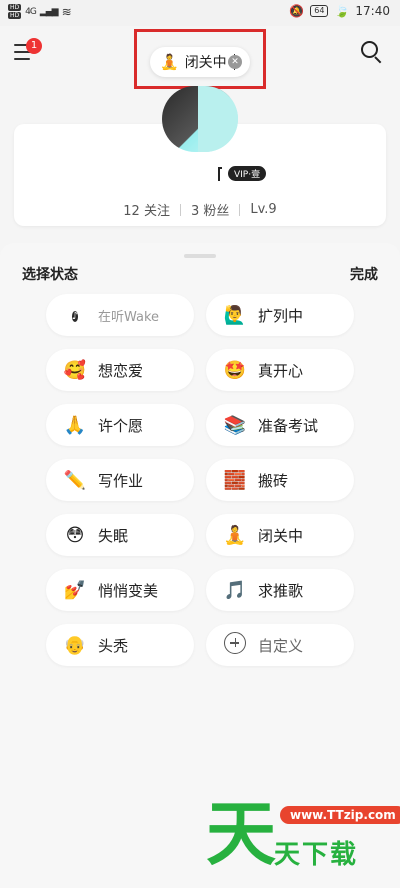 Image resolution: width=400 pixels, height=888 pixels. I want to click on fans-count: 3 粉丝, so click(210, 209).